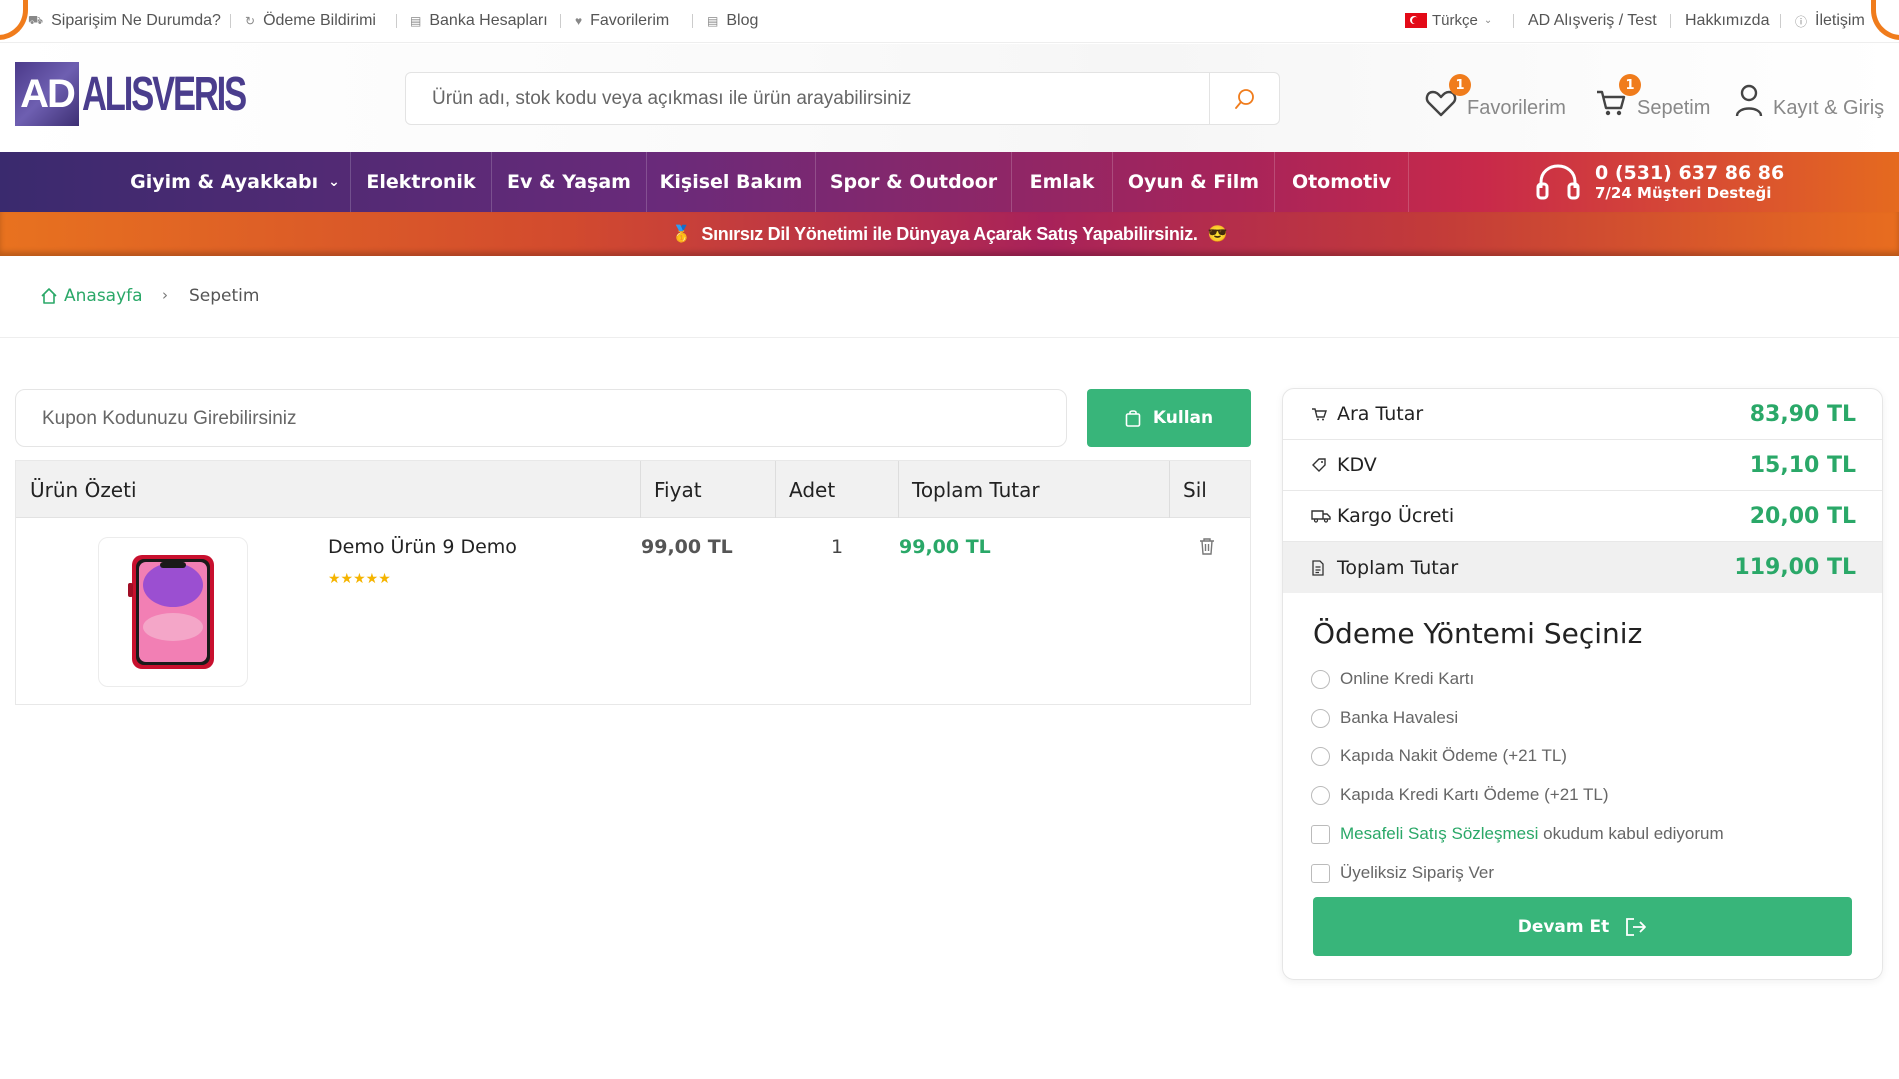 The width and height of the screenshot is (1899, 1079). What do you see at coordinates (479, 21) in the screenshot?
I see `bank-accounts-link: ▤ Banka Hesapları` at bounding box center [479, 21].